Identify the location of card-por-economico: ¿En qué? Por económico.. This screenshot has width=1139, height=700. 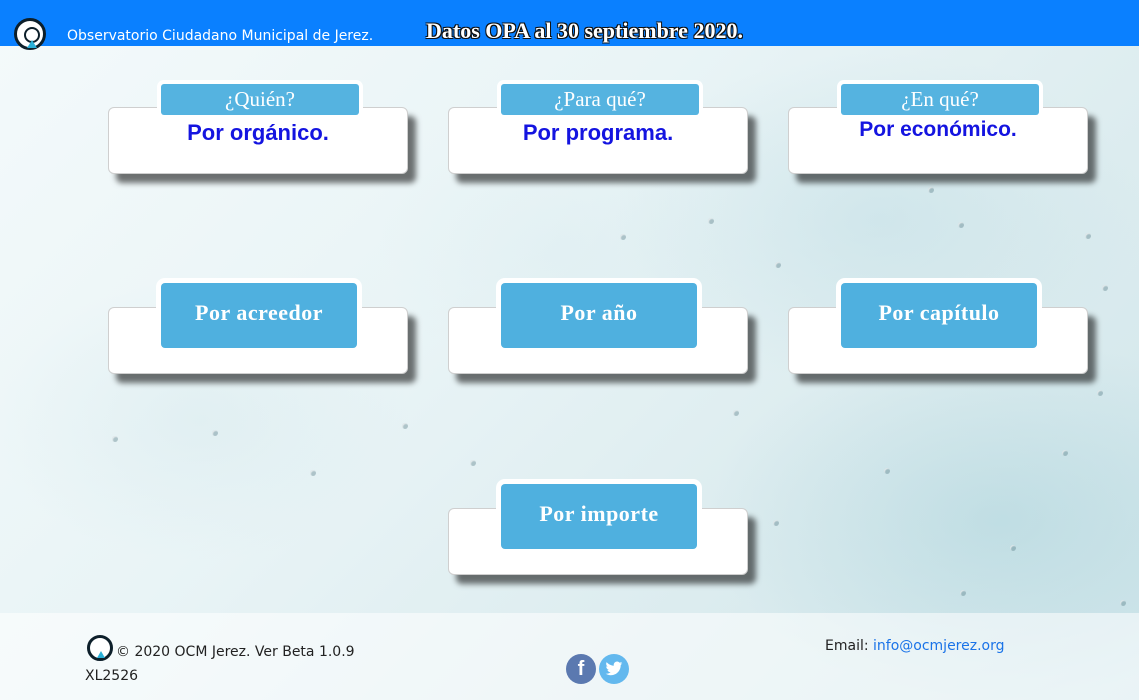
(938, 129).